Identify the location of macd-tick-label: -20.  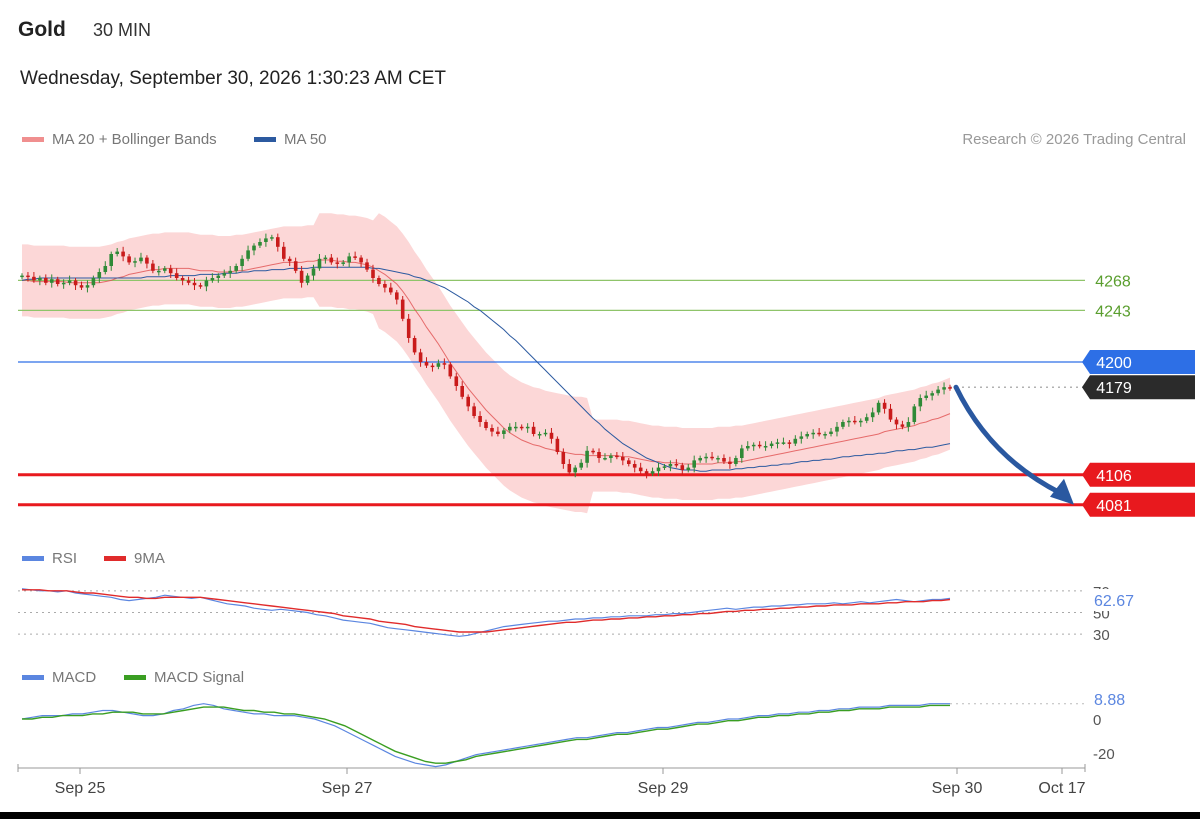
(1104, 754).